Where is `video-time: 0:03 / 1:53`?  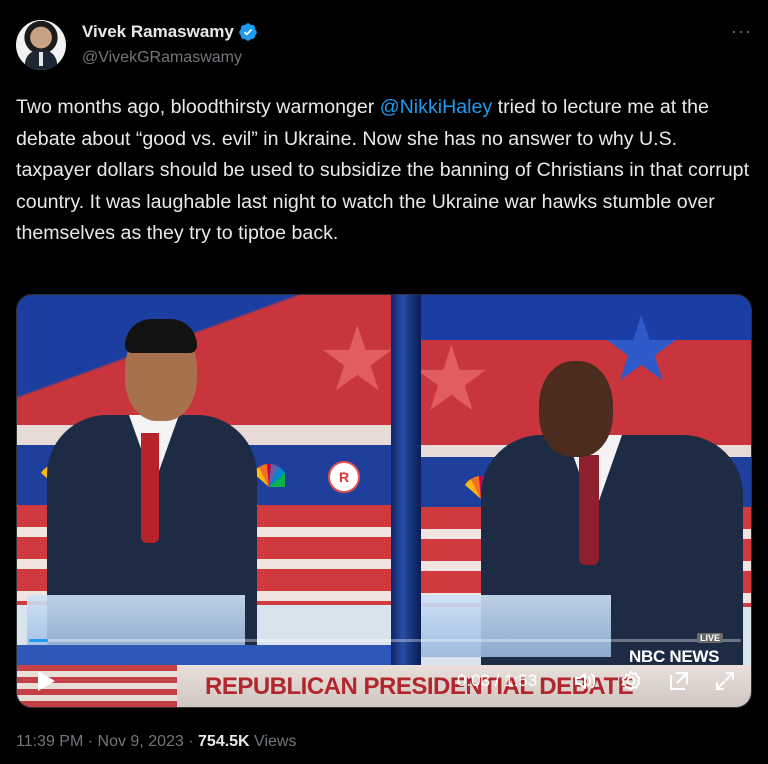
video-time: 0:03 / 1:53 is located at coordinates (497, 680).